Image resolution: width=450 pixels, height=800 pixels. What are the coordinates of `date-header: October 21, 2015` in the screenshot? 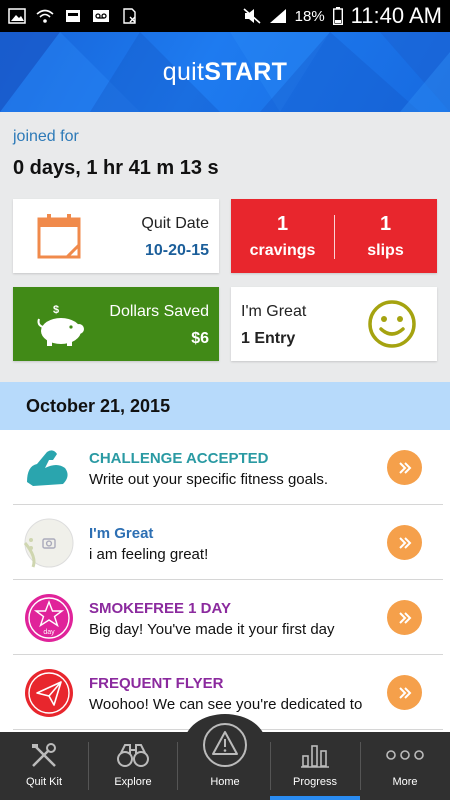 It's located at (225, 406).